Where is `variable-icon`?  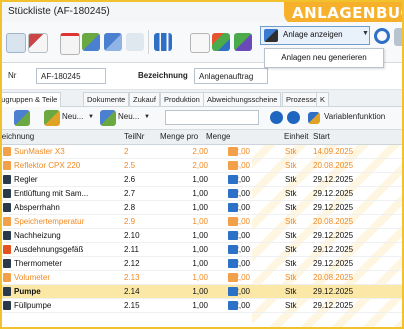
variable-icon is located at coordinates (314, 118).